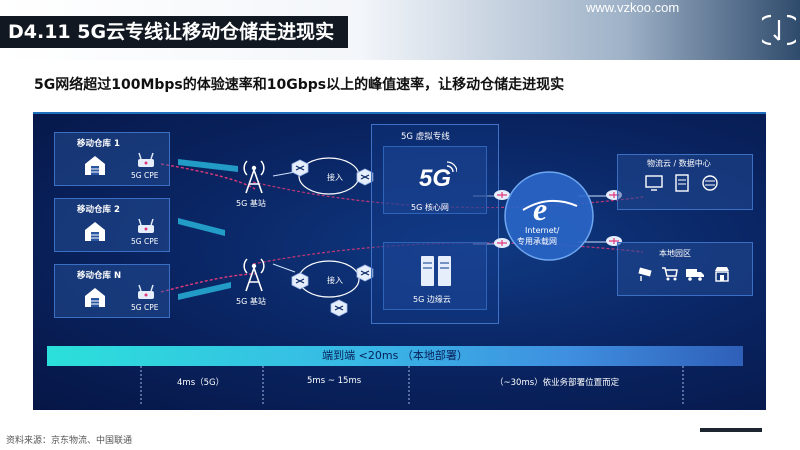 This screenshot has height=450, width=800. I want to click on warehouse-n: 移动仓库 N 5G CPE, so click(112, 291).